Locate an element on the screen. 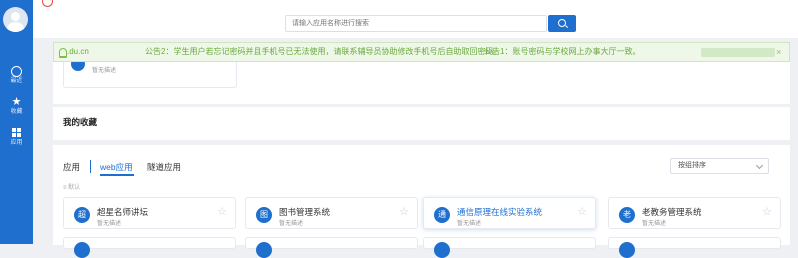 The height and width of the screenshot is (258, 798). sidebar-item-apps: 应用 is located at coordinates (16, 137).